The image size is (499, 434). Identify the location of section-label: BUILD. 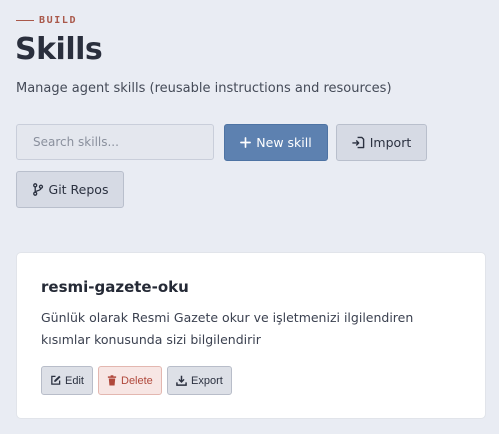
(58, 20).